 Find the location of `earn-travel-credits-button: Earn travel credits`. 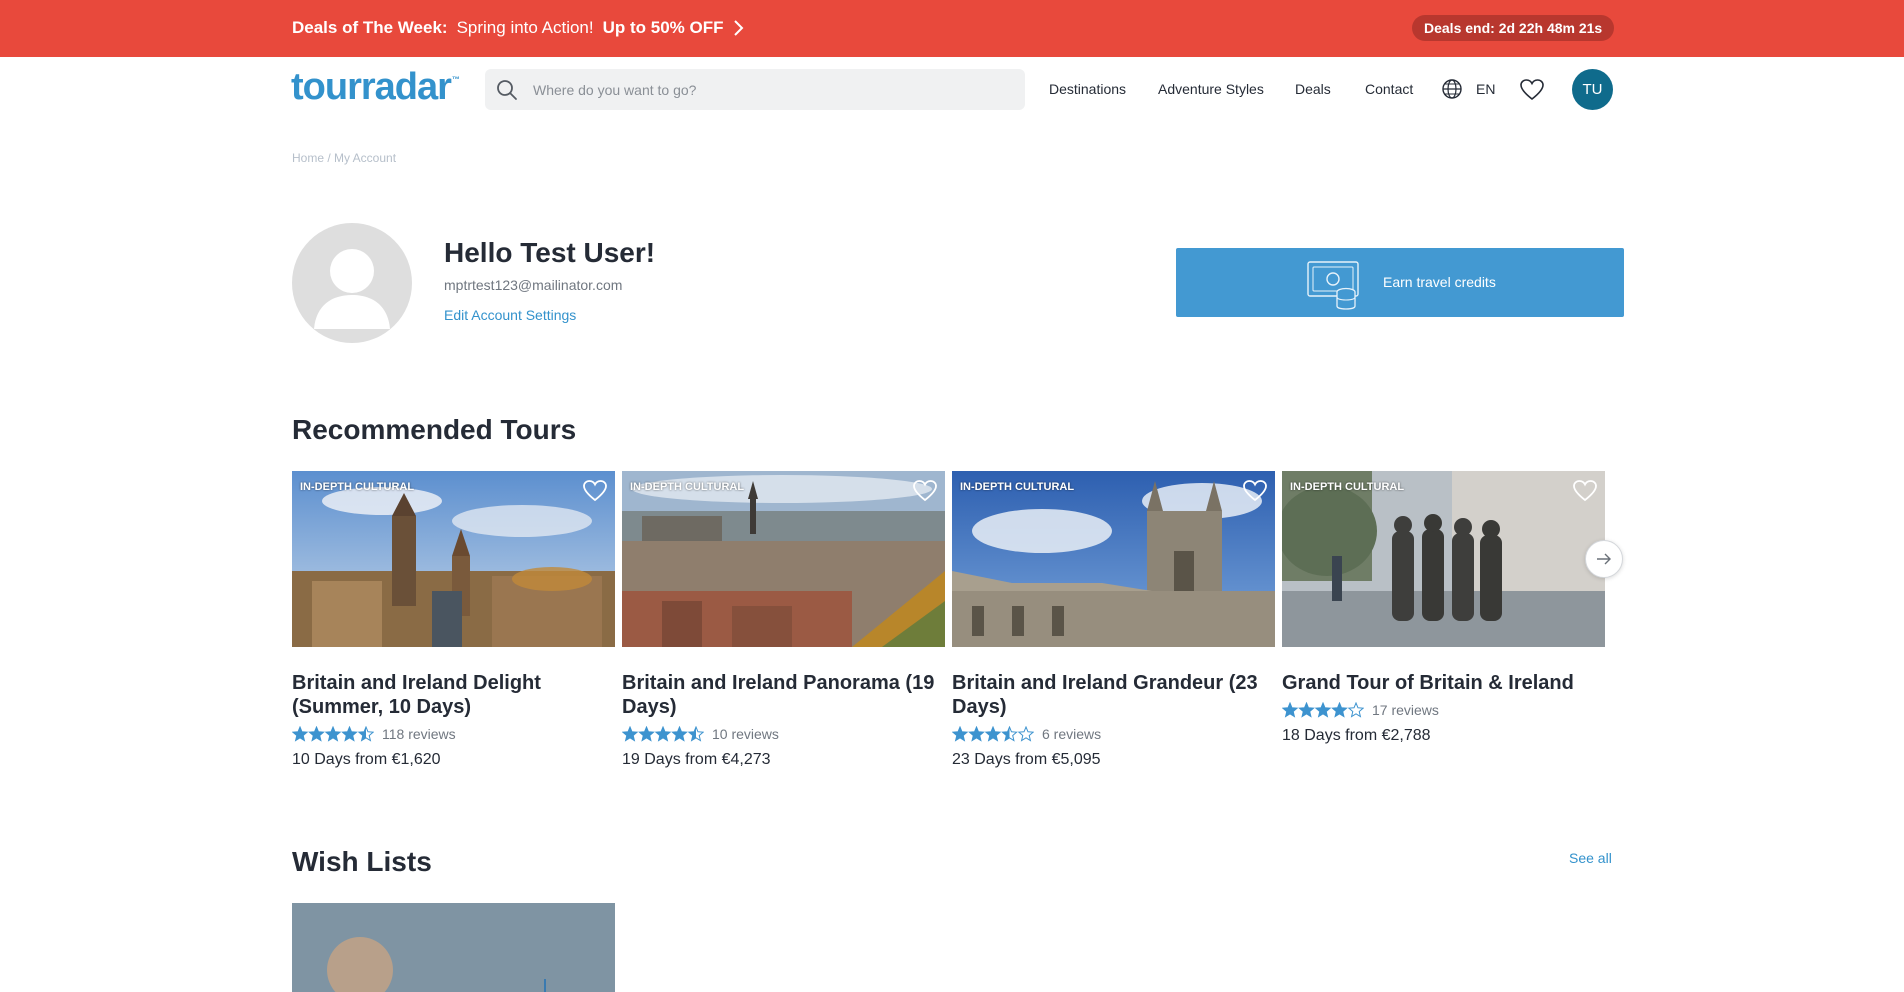

earn-travel-credits-button: Earn travel credits is located at coordinates (1400, 282).